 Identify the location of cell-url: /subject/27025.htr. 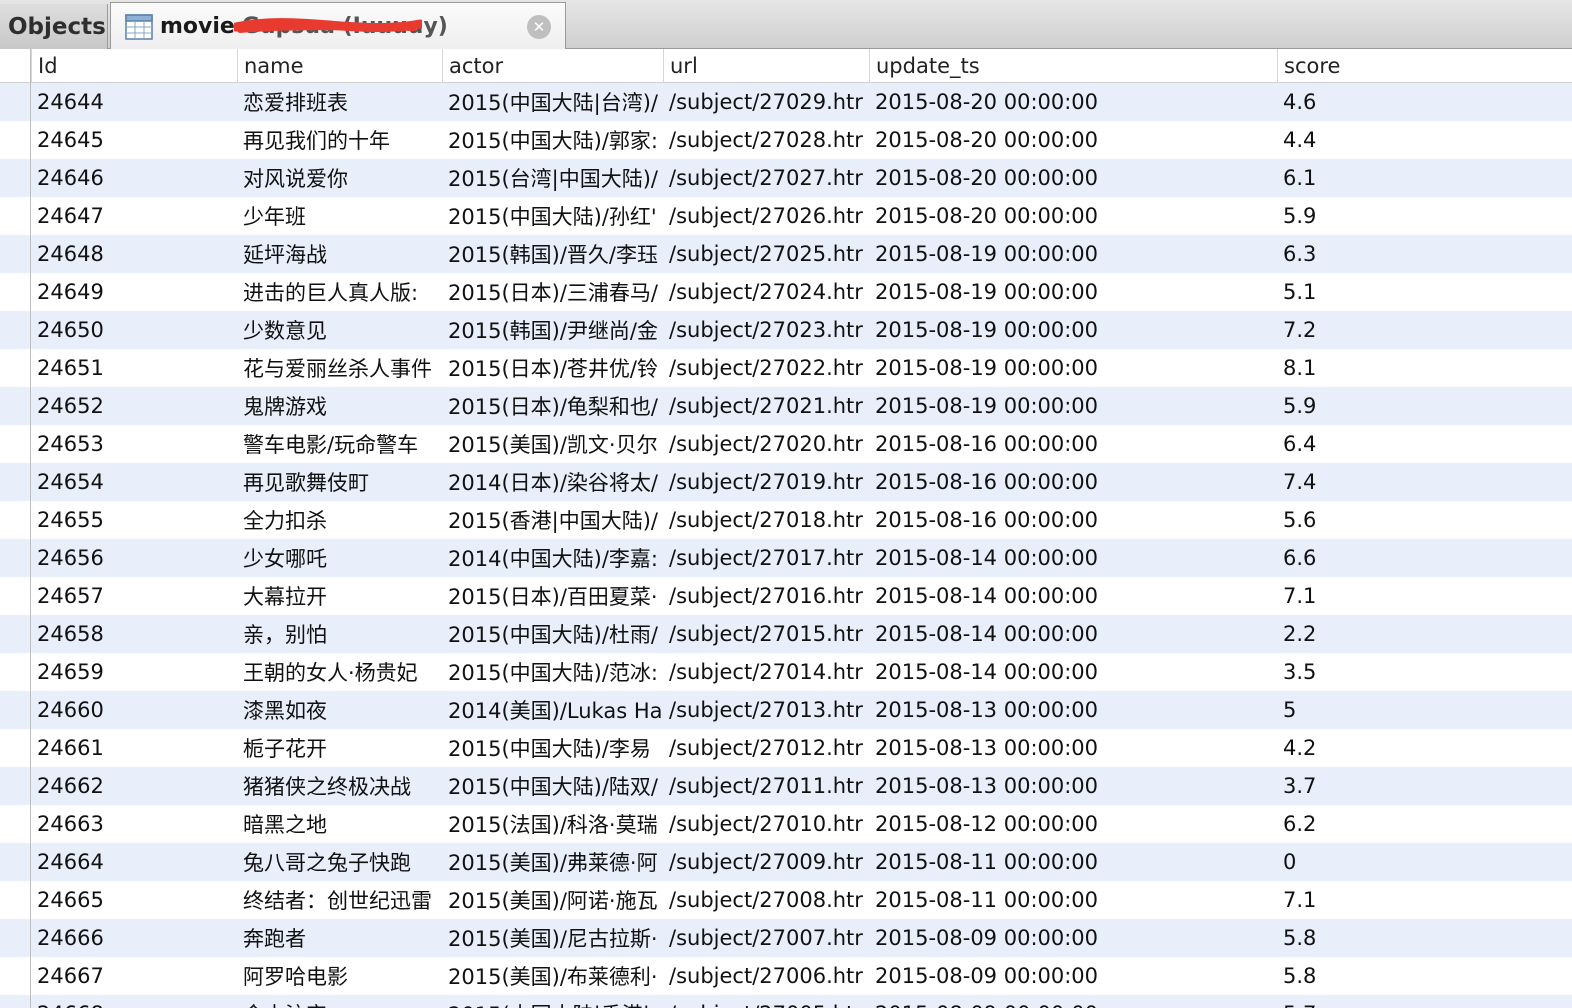
(766, 254).